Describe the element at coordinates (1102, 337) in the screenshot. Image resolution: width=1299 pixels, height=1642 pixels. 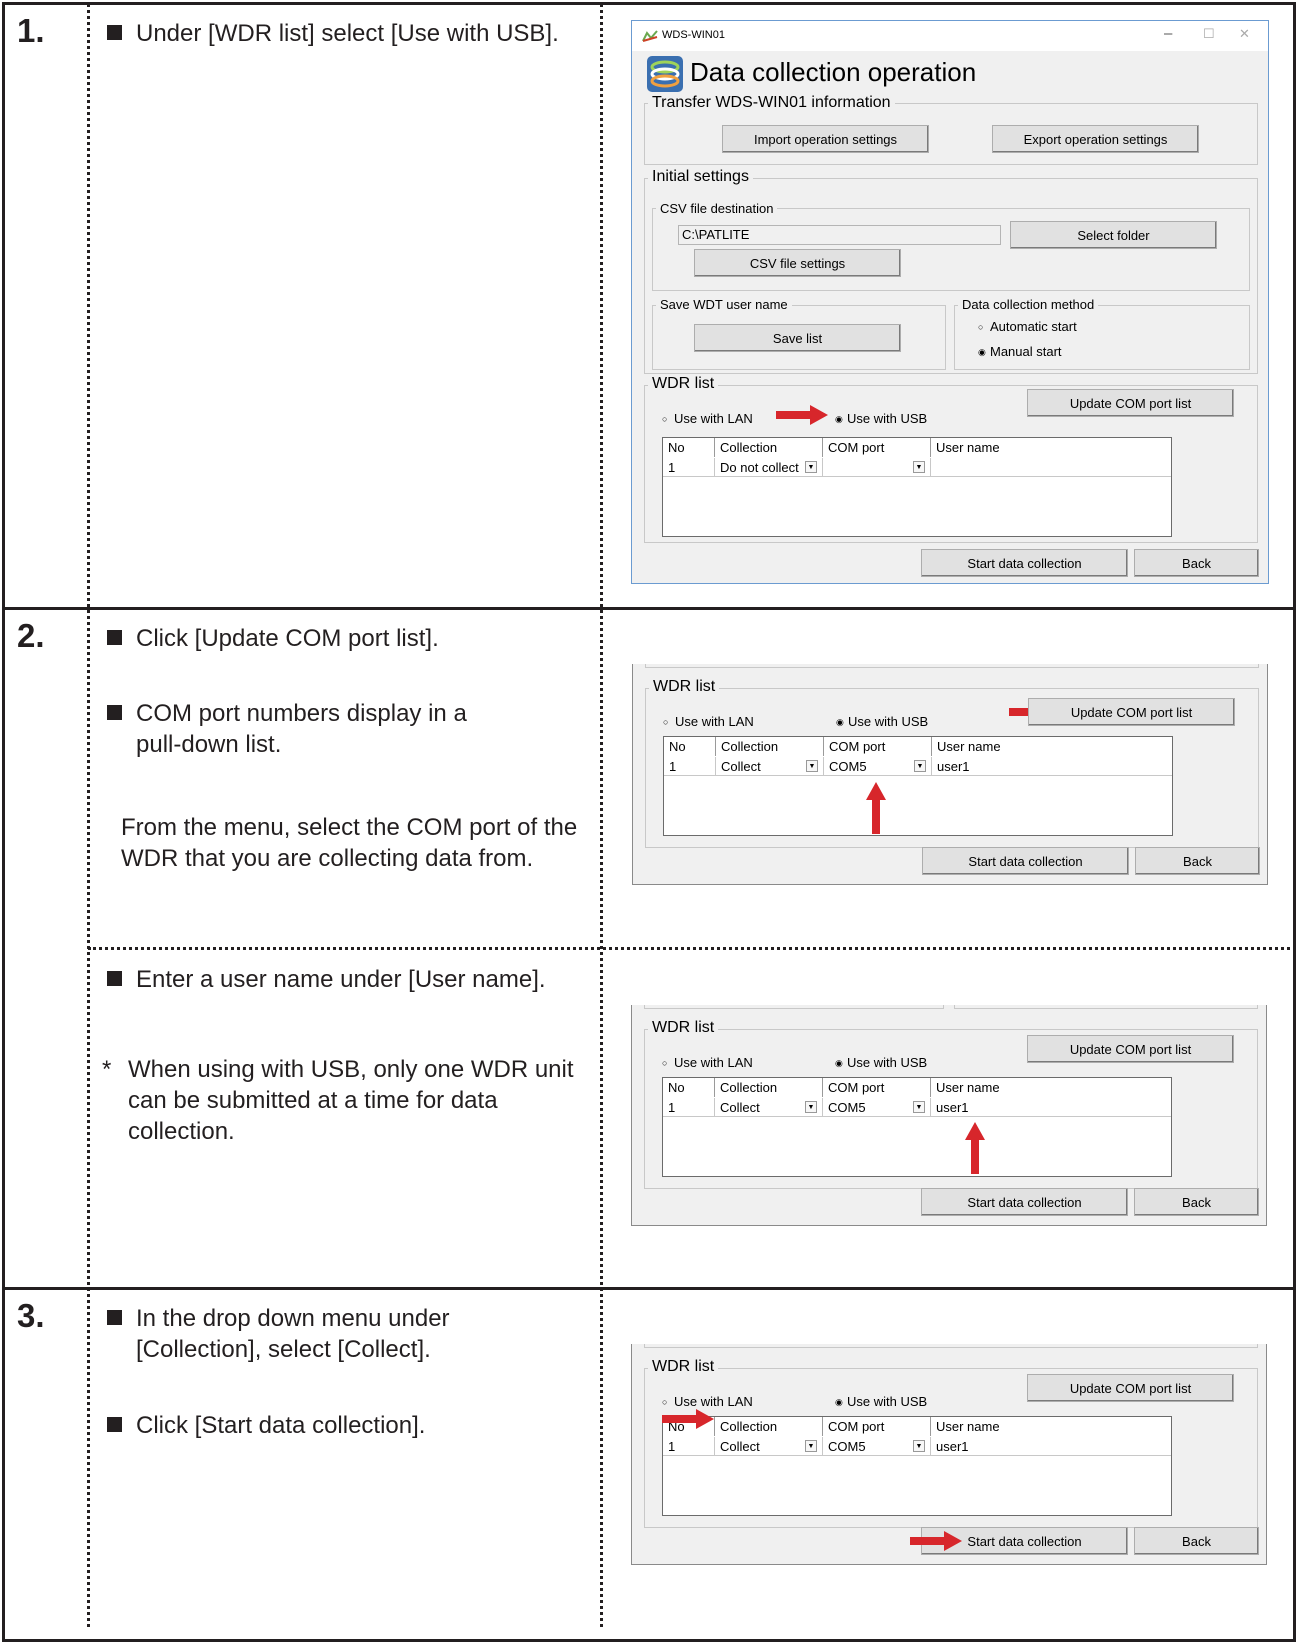
I see `method-group` at that location.